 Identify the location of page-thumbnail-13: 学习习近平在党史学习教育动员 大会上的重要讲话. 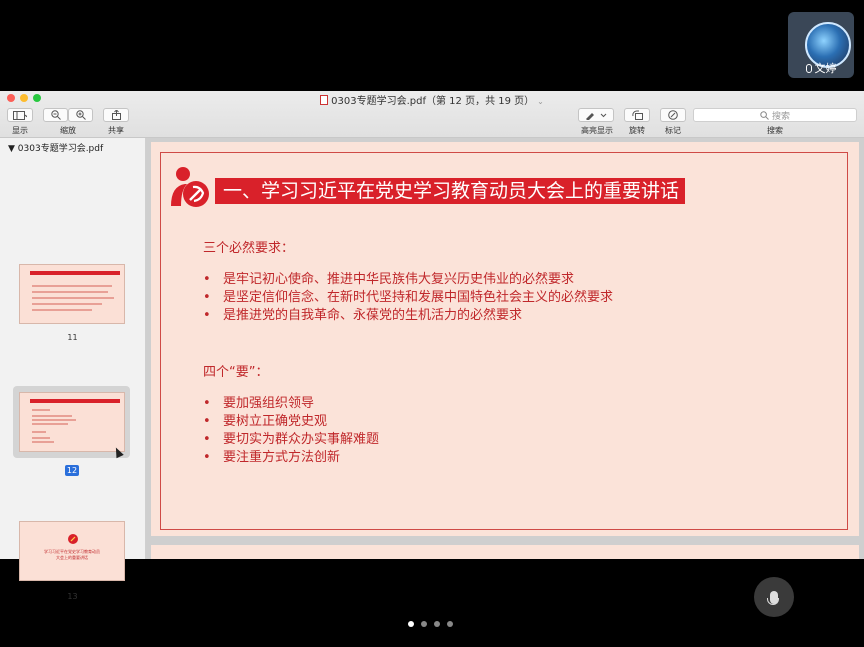
(72, 551).